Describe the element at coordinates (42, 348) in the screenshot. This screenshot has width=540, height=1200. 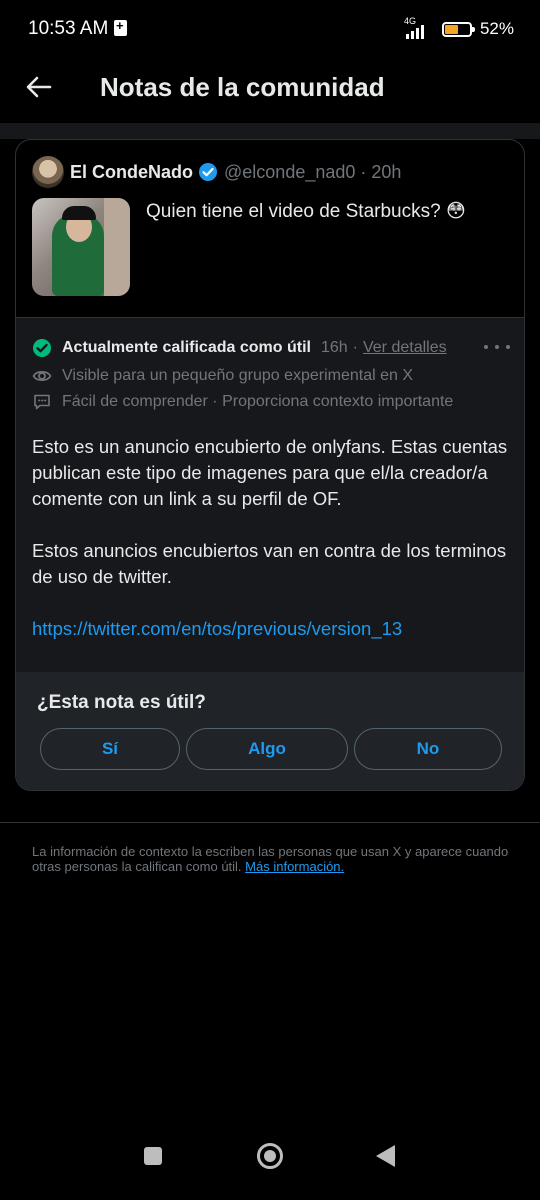
I see `check-circle-icon` at that location.